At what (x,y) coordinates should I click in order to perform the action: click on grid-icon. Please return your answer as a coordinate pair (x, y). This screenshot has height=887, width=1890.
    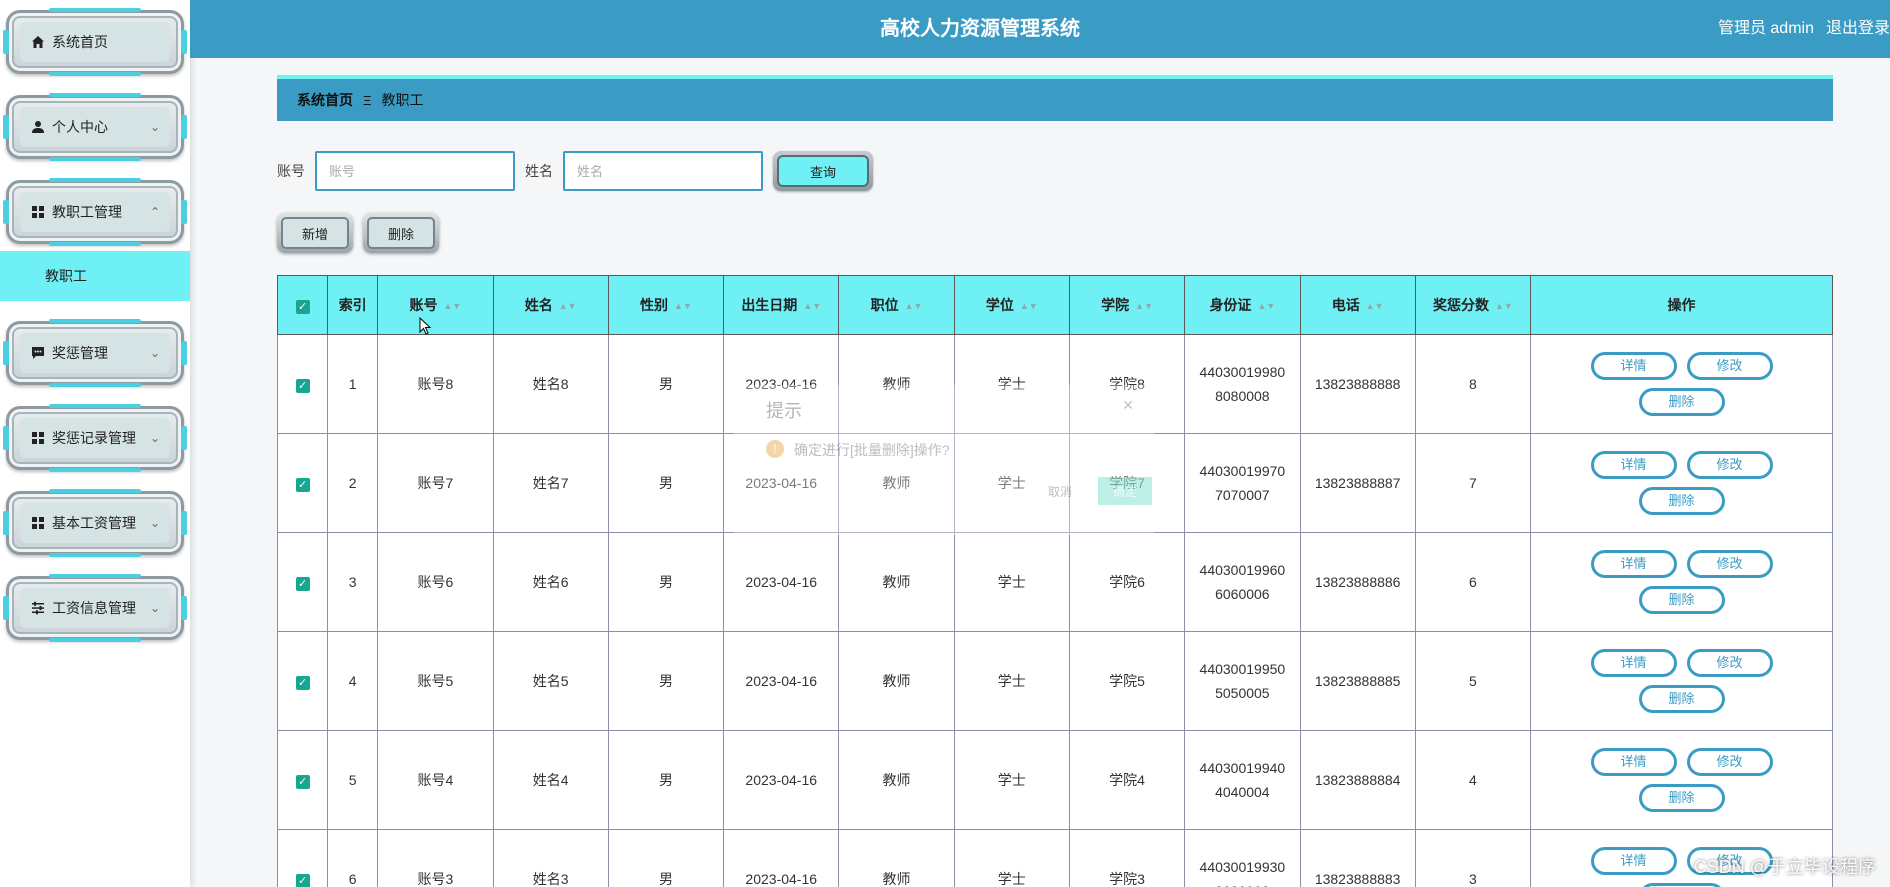
    Looking at the image, I should click on (38, 212).